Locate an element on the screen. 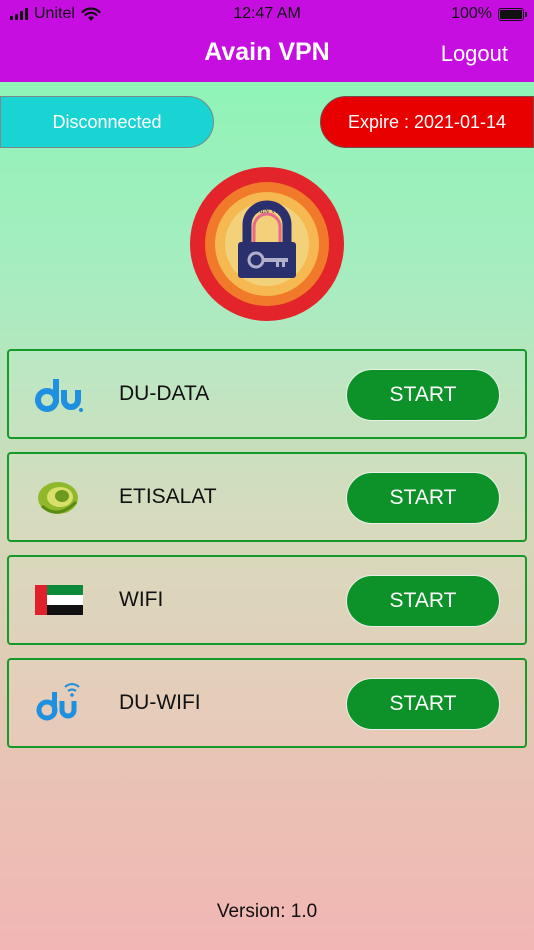  app-header: Unitel 12:47 AM 100% Avain VPN Logout is located at coordinates (267, 41).